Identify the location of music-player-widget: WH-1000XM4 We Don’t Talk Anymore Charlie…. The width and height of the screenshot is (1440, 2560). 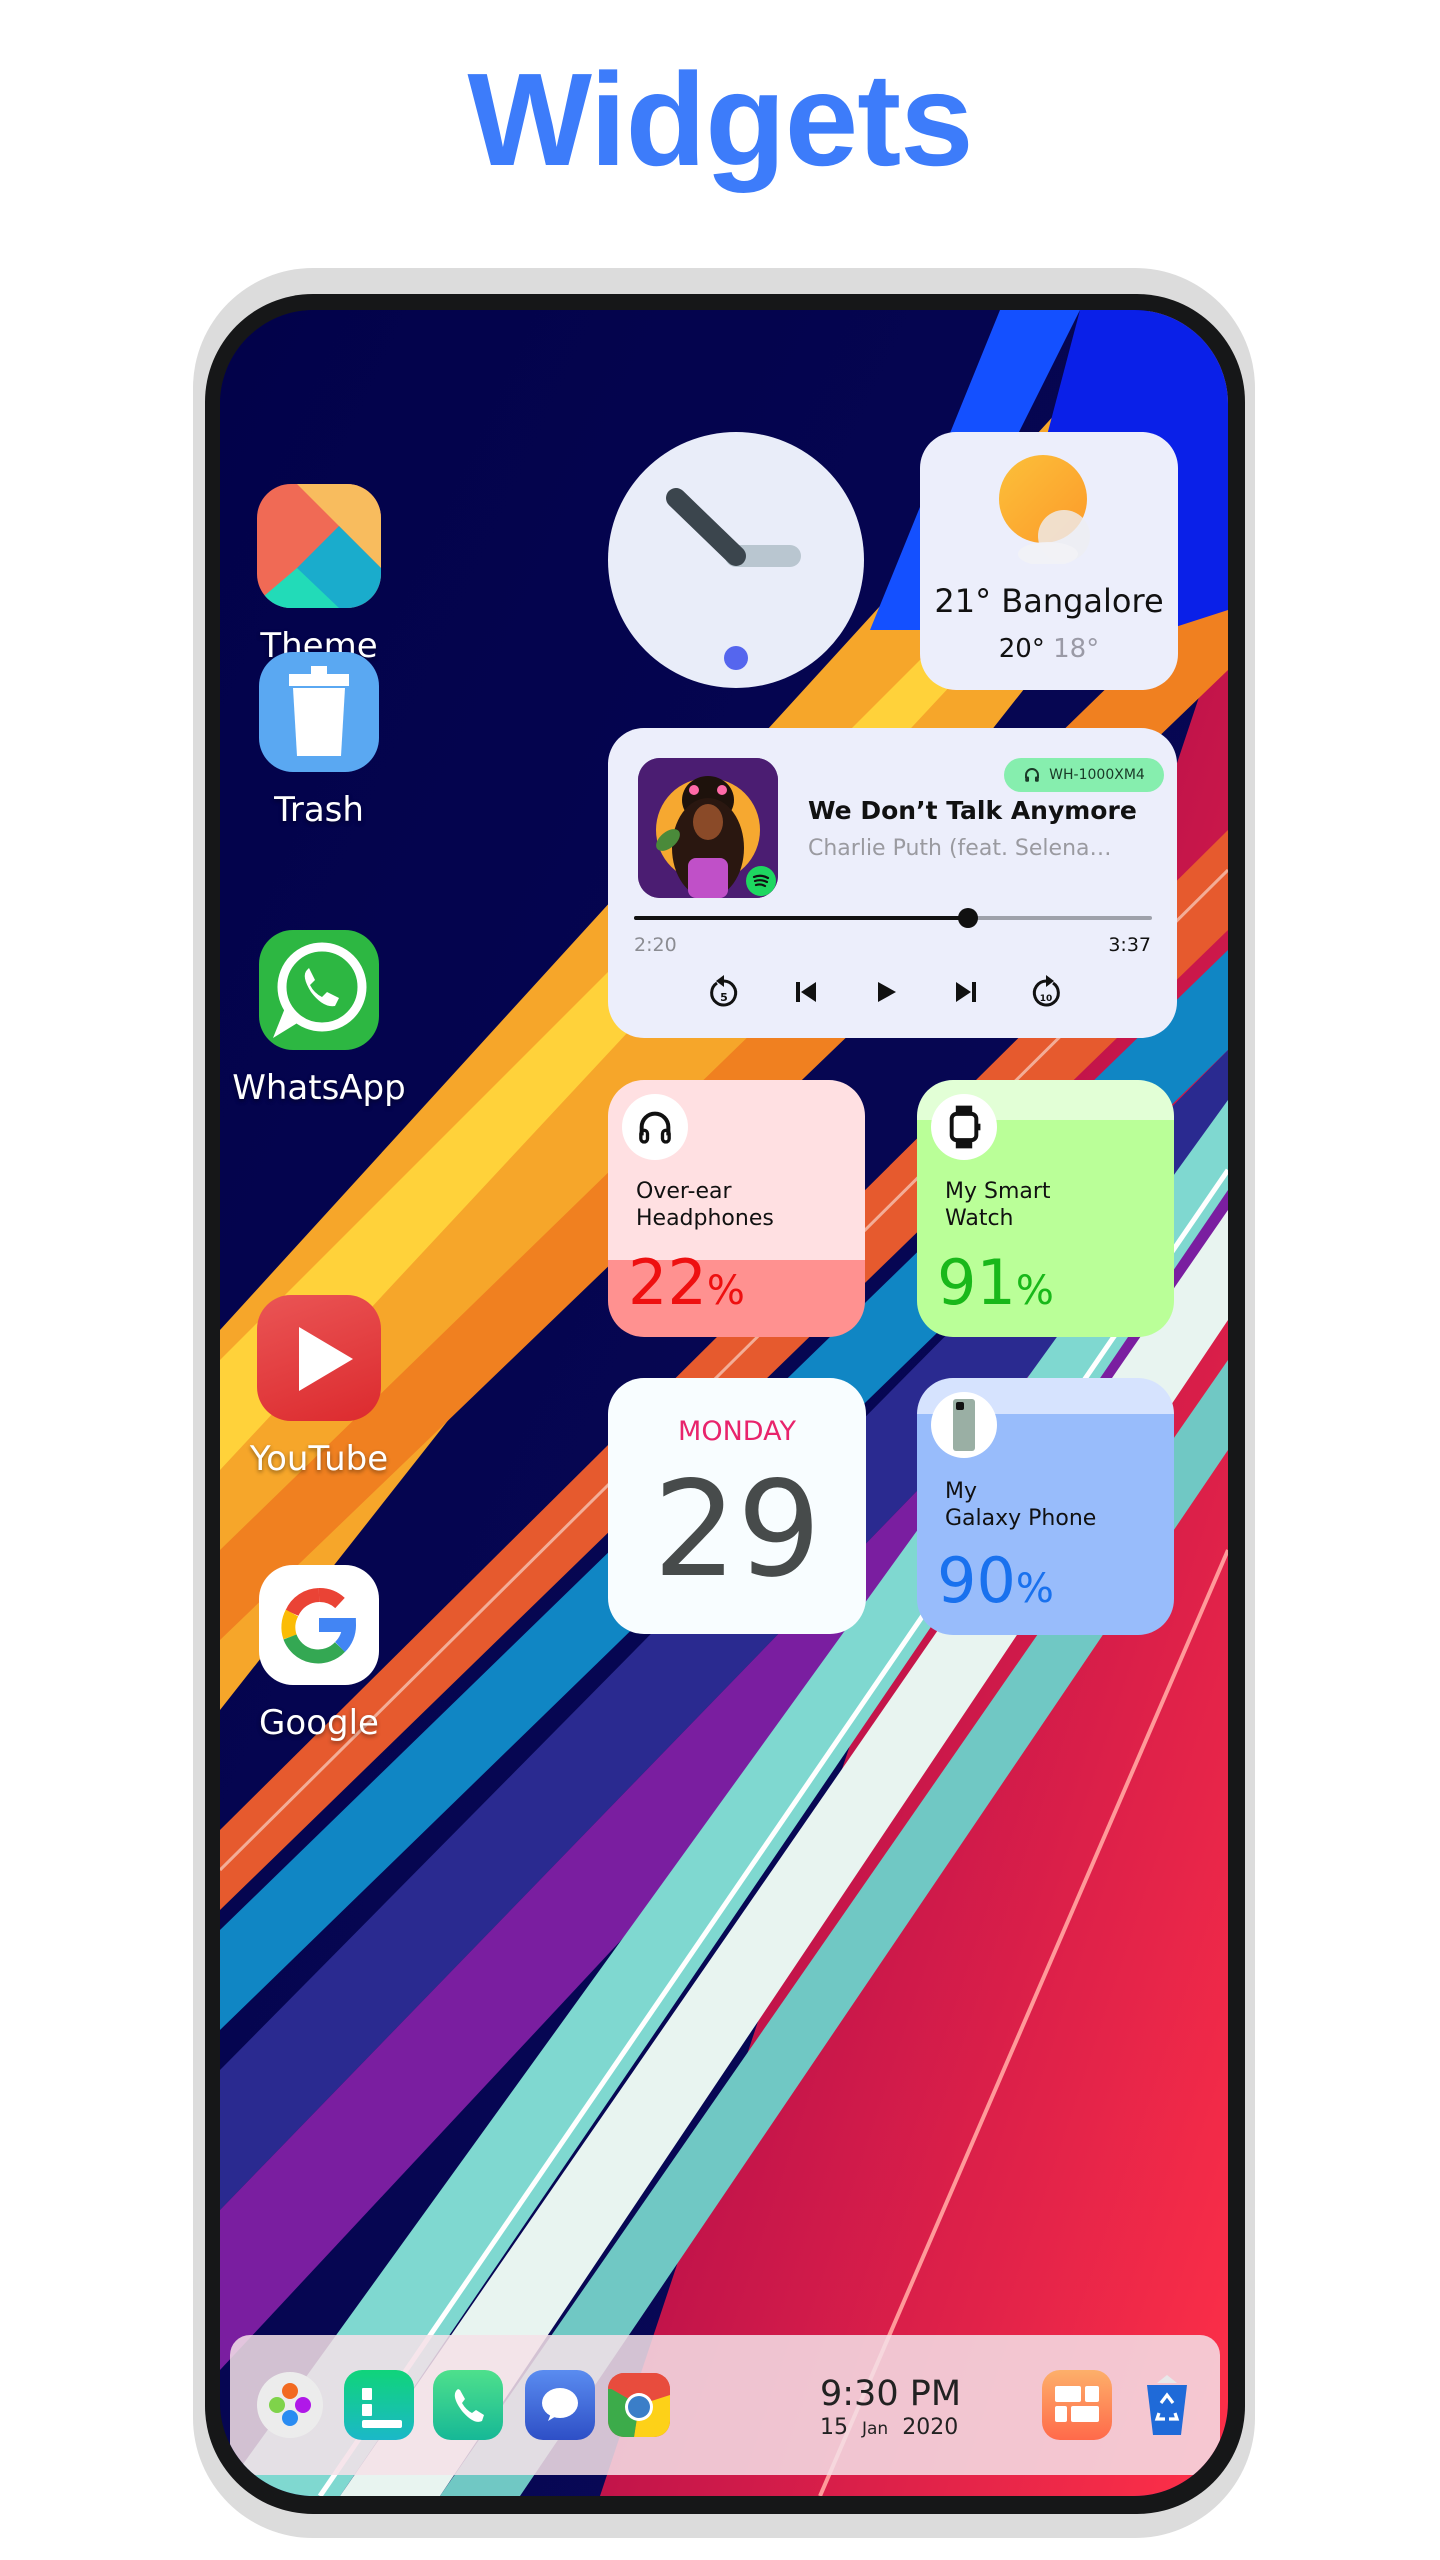
(892, 883).